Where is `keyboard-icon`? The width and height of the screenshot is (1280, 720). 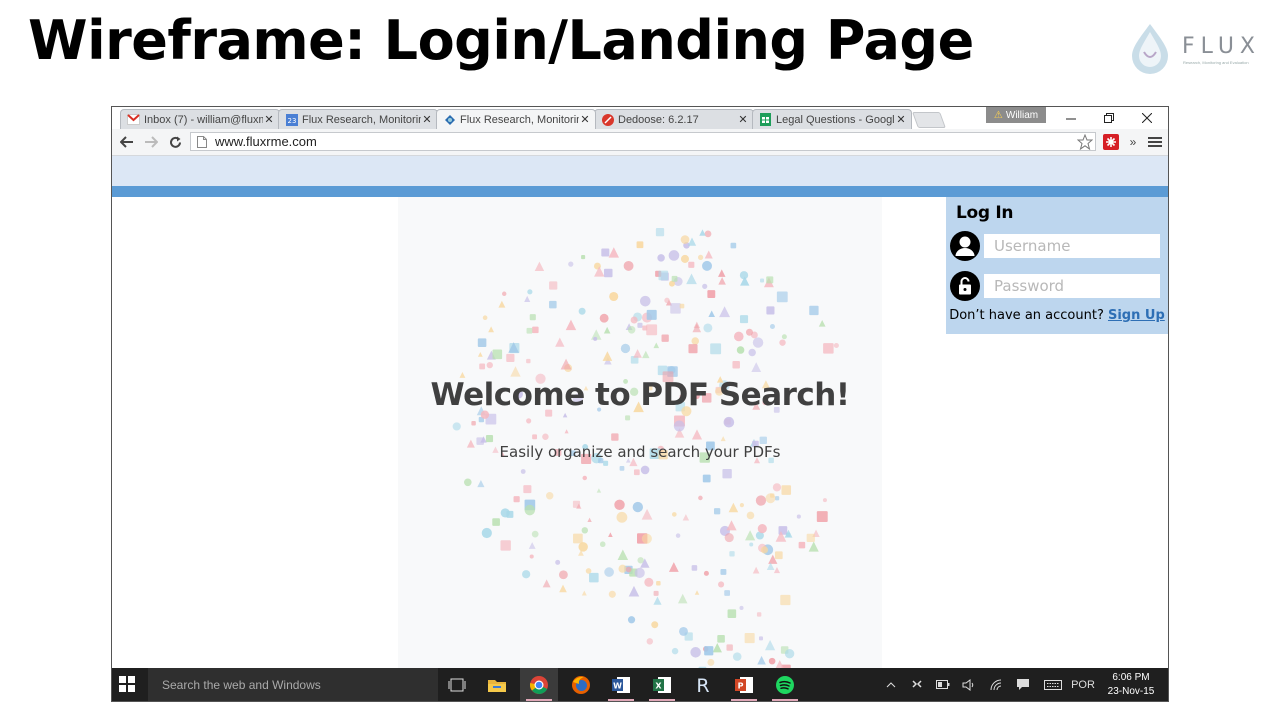 keyboard-icon is located at coordinates (1053, 684).